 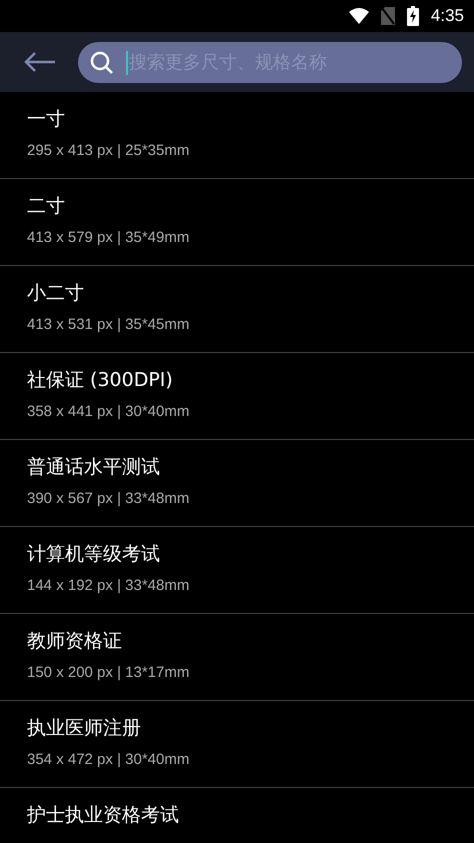 What do you see at coordinates (237, 135) in the screenshot?
I see `size-list-item: 一寸 295 x 413 px | 25*35mm` at bounding box center [237, 135].